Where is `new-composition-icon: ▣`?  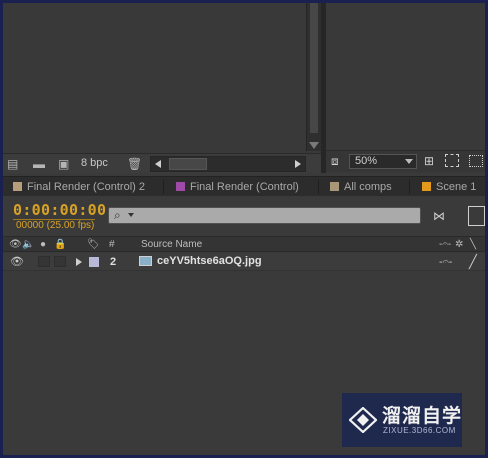 new-composition-icon: ▣ is located at coordinates (63, 164).